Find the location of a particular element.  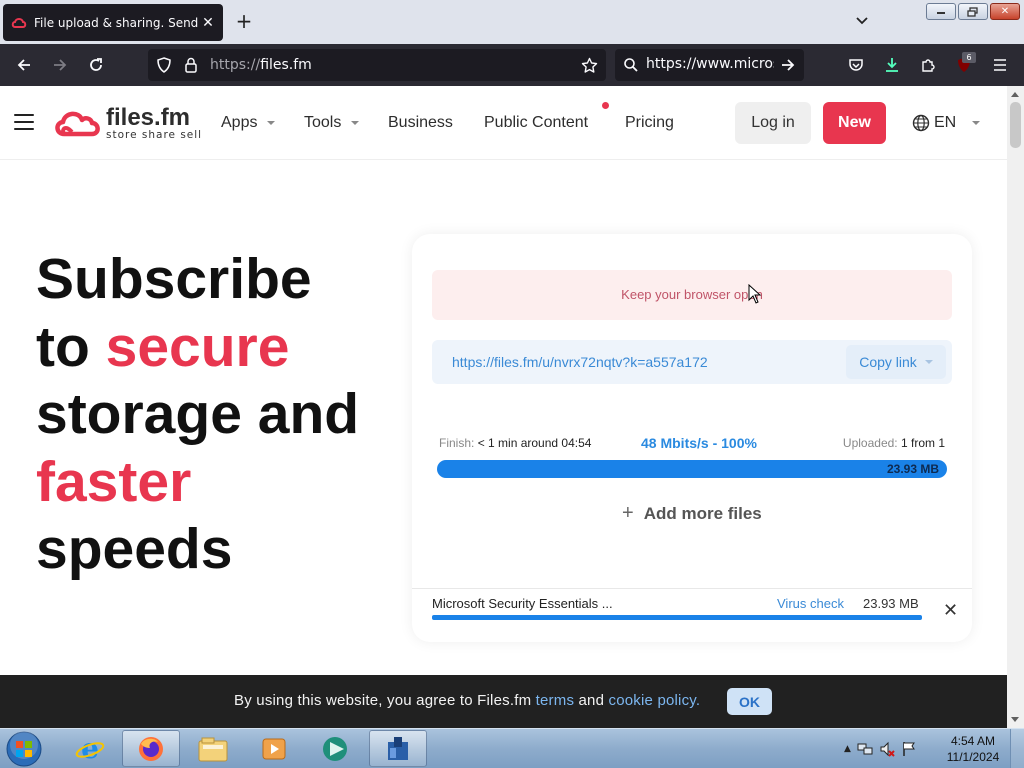

language-code: EN is located at coordinates (945, 122).